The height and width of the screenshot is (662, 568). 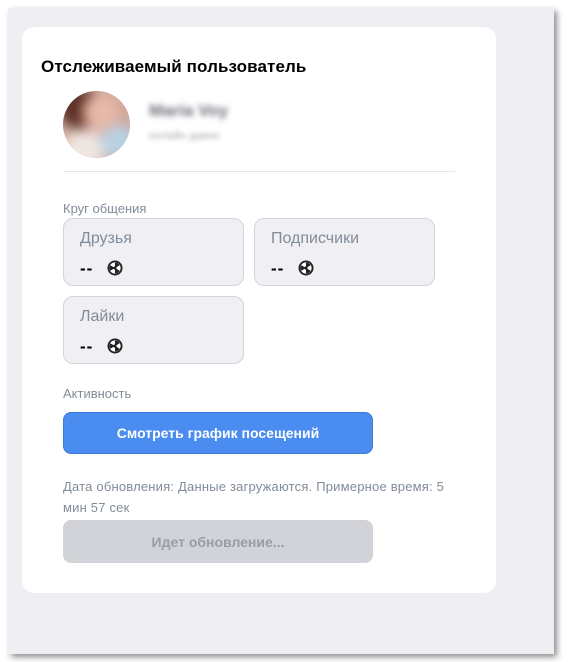 What do you see at coordinates (105, 208) in the screenshot?
I see `circle-section-label: Круг общения` at bounding box center [105, 208].